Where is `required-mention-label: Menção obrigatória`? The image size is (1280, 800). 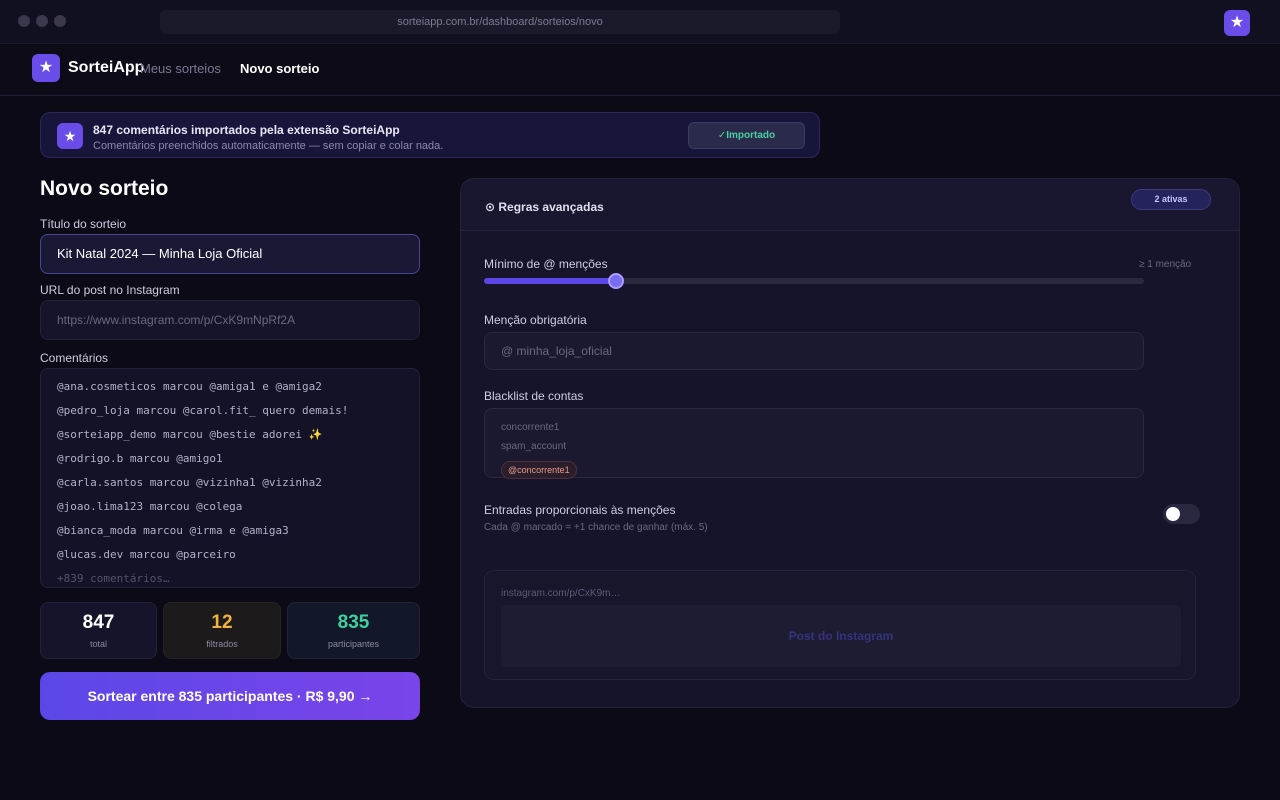 required-mention-label: Menção obrigatória is located at coordinates (535, 320).